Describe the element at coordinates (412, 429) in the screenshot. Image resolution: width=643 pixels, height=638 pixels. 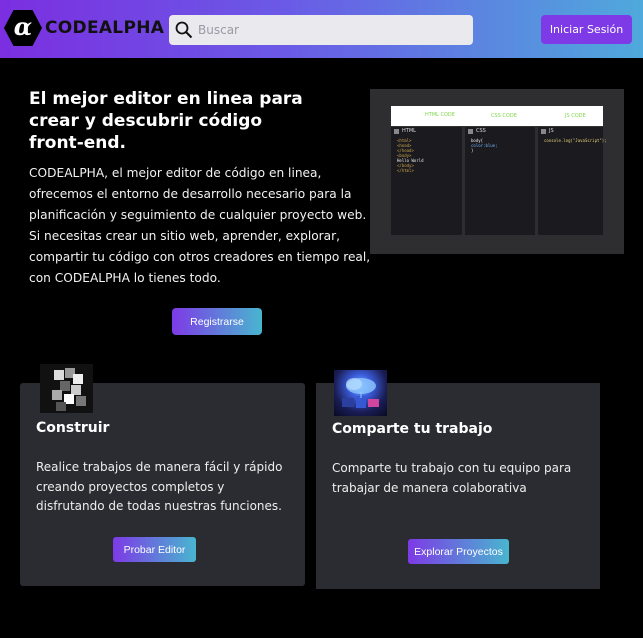
I see `card-title: Comparte tu trabajo` at that location.